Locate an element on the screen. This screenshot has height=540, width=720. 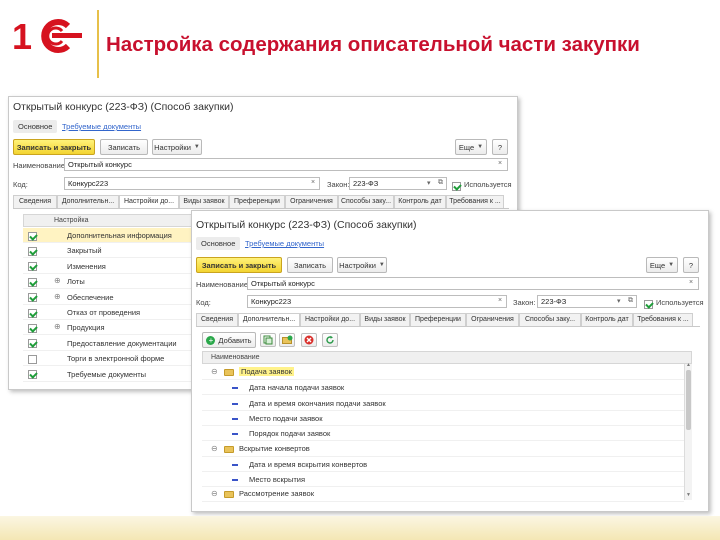
tree-group: ⊖ Рассмотрение заявок is located at coordinates (443, 495).